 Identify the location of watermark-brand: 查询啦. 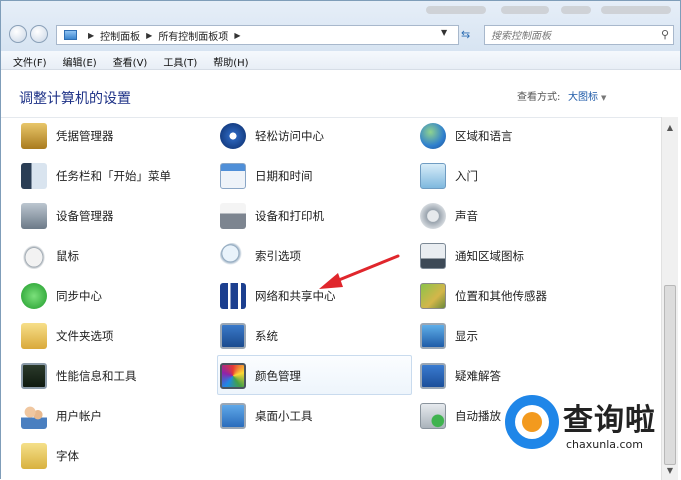
(609, 420).